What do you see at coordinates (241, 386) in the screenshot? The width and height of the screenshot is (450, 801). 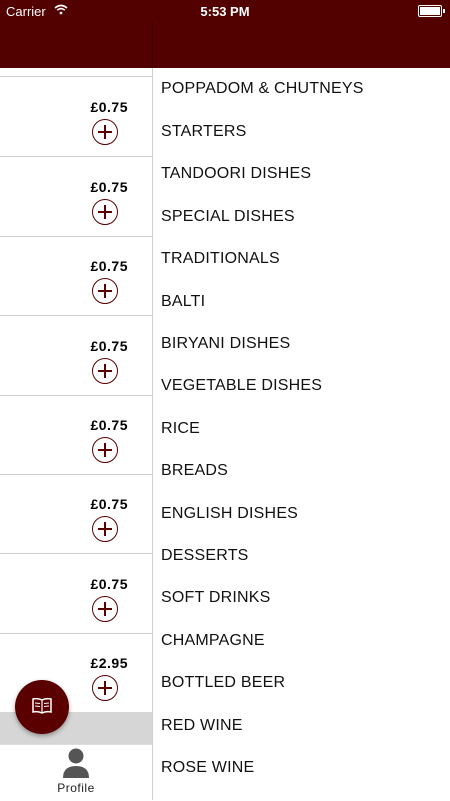 I see `category-item: VEGETABLE DISHES` at bounding box center [241, 386].